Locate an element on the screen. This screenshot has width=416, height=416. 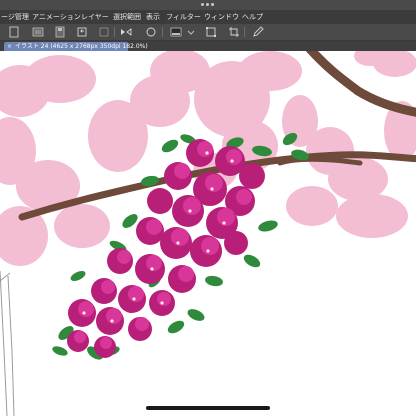
command-bar is located at coordinates (208, 32).